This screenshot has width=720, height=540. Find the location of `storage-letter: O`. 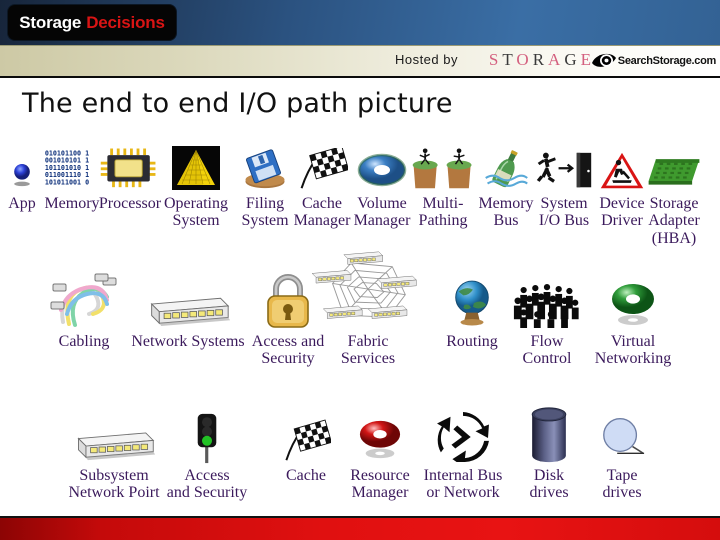

storage-letter: O is located at coordinates (524, 59).